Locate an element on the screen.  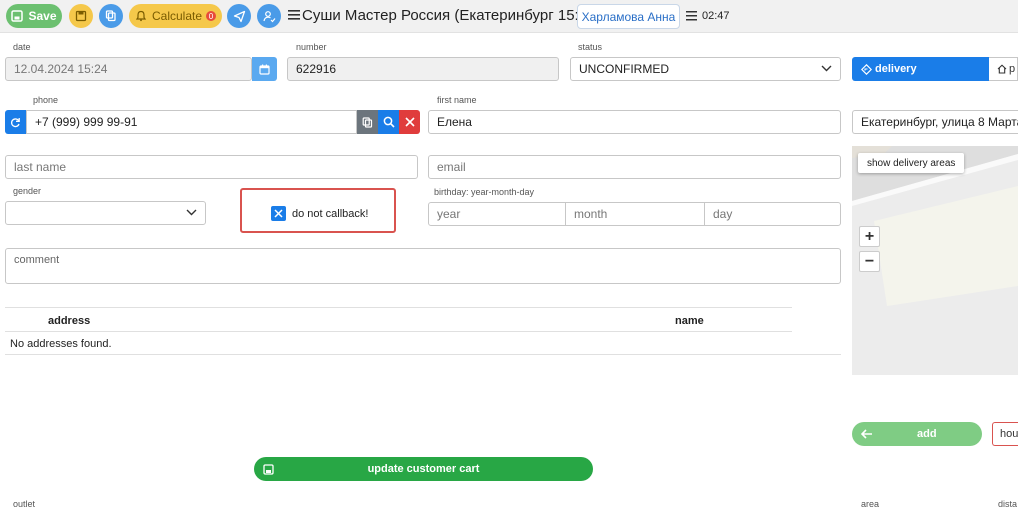
search-phone-button is located at coordinates (388, 122).